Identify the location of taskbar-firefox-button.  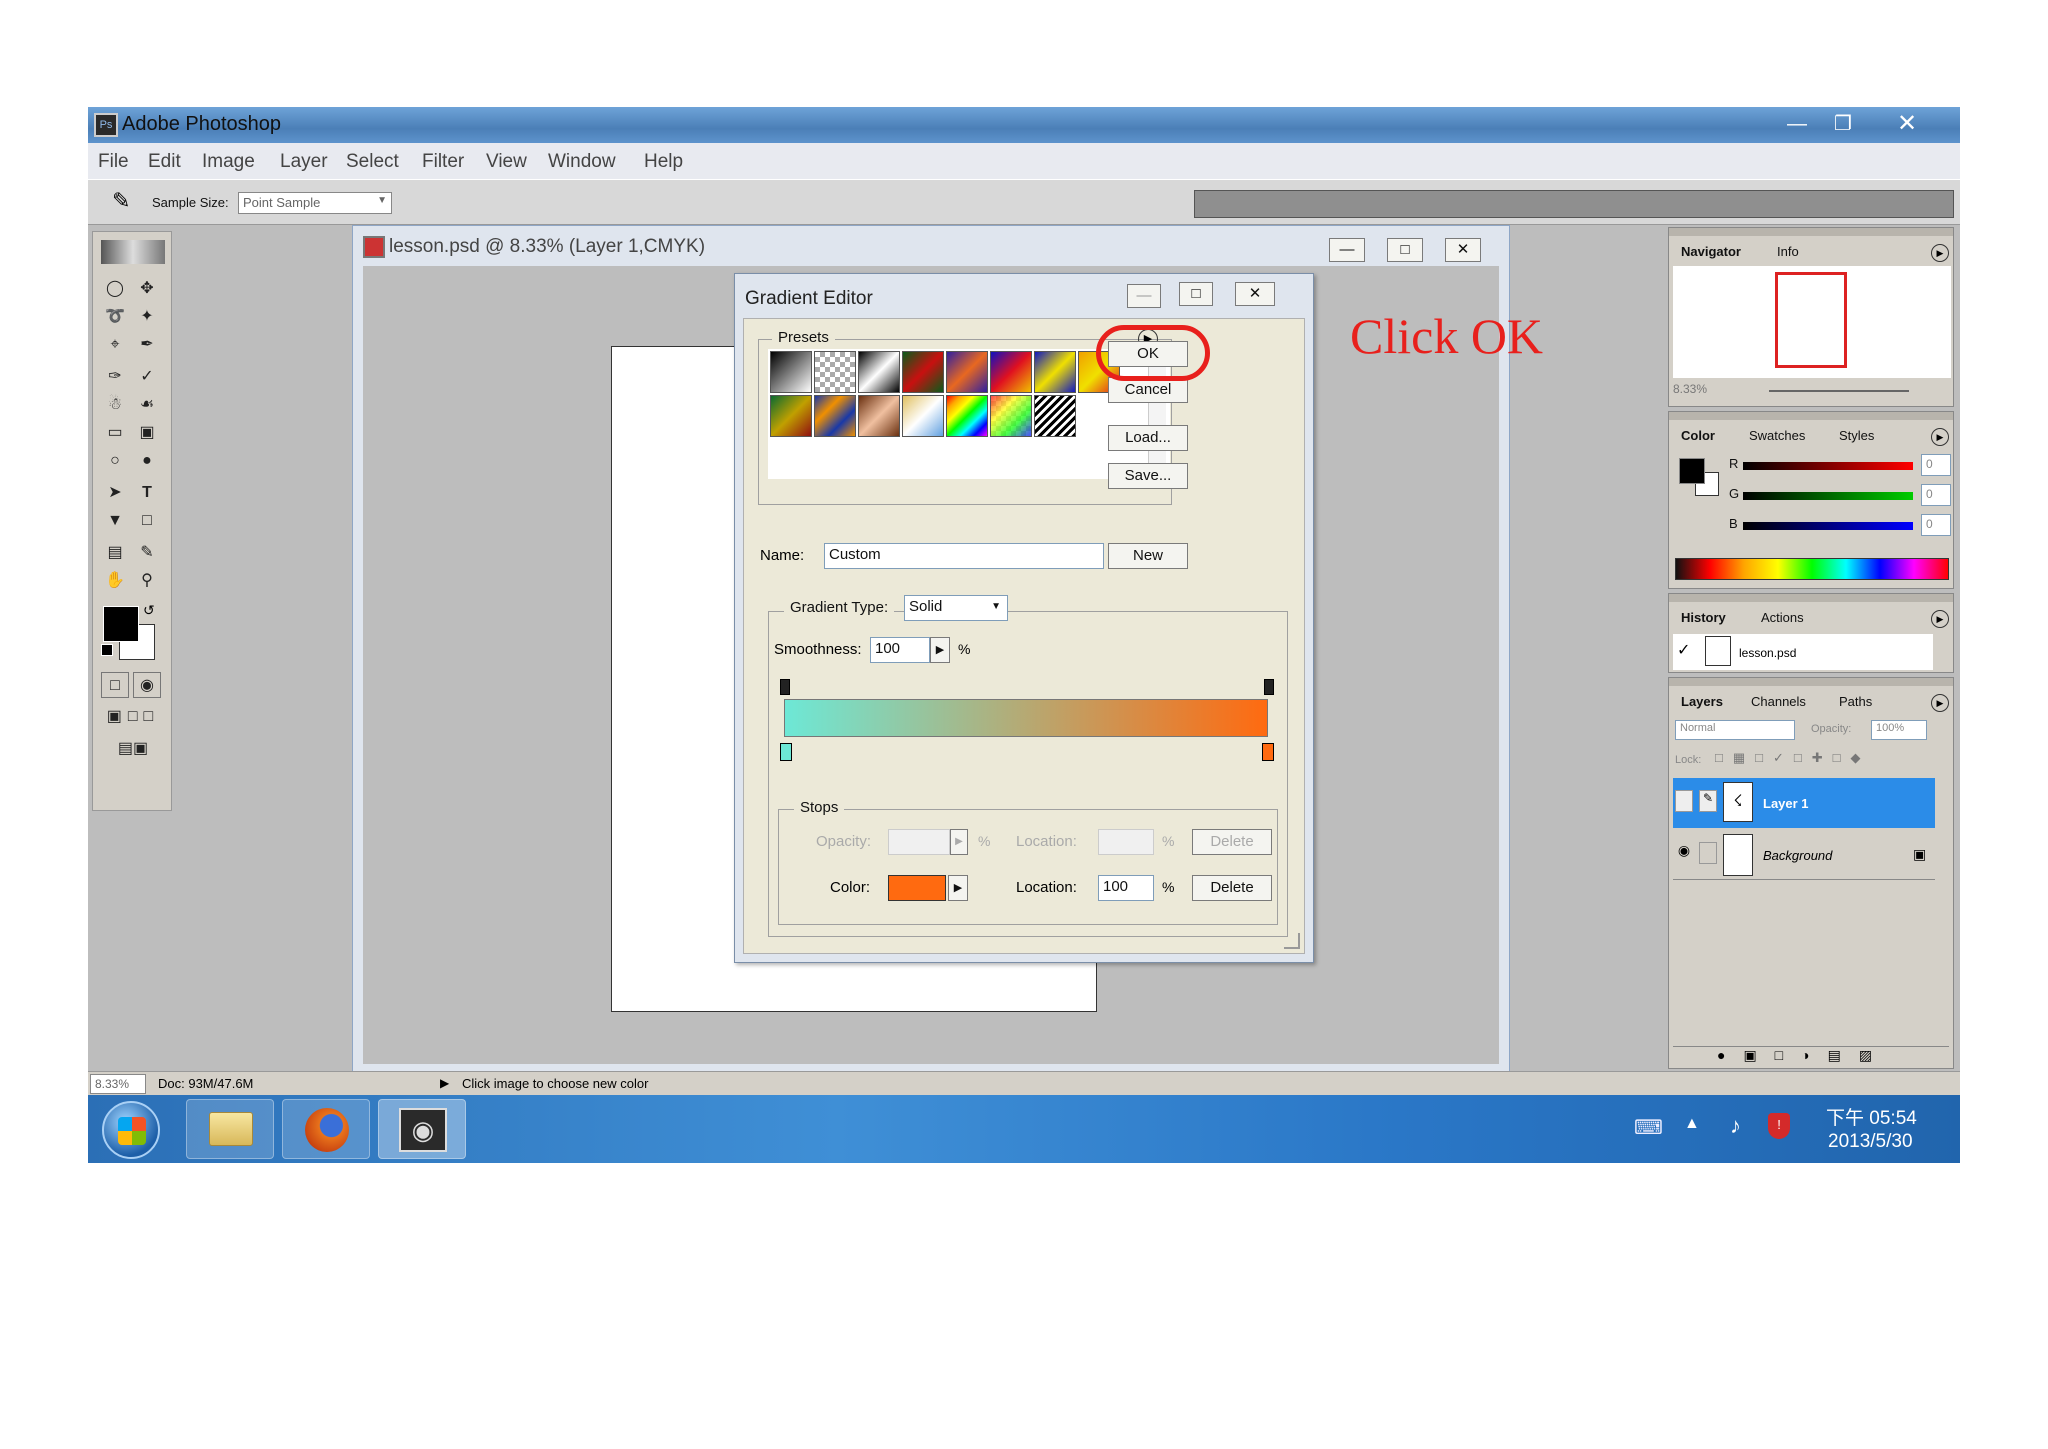
(326, 1129).